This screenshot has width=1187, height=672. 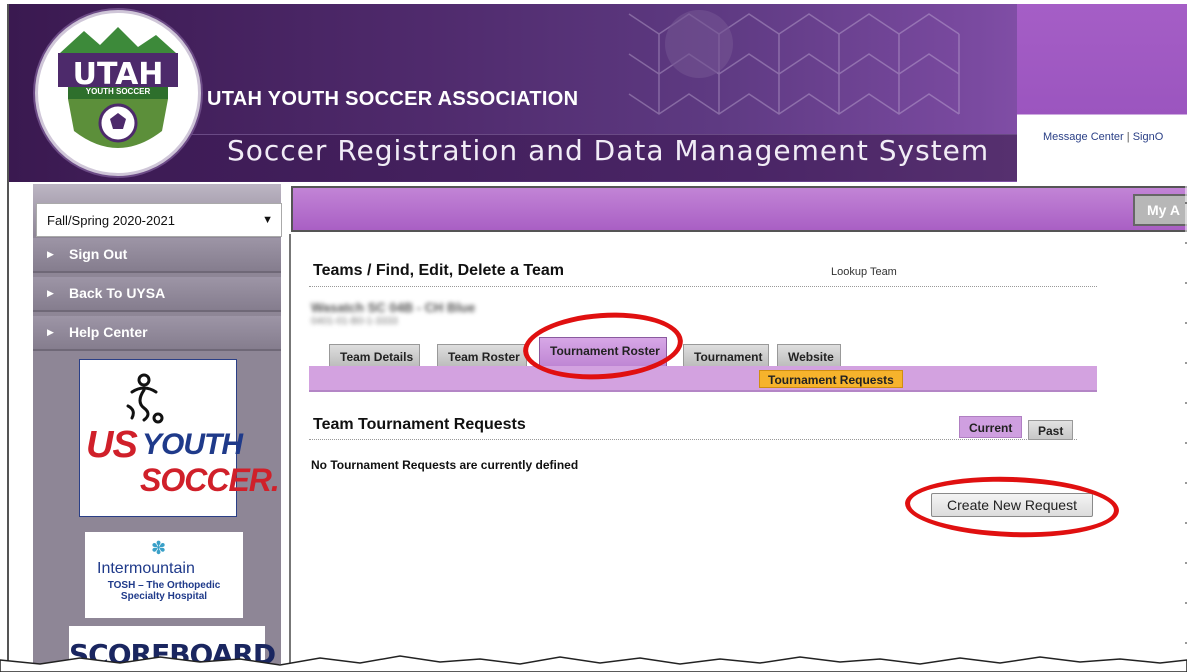 I want to click on sidebar-item-back-to-uysa: ▶ Back To UYSA, so click(x=157, y=294).